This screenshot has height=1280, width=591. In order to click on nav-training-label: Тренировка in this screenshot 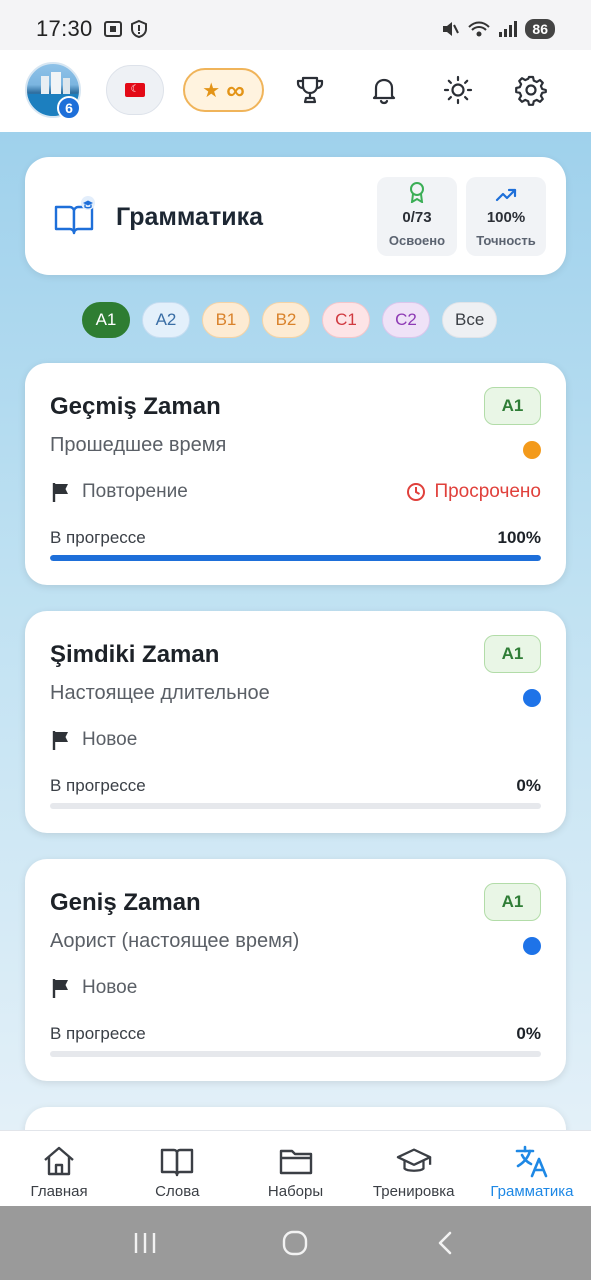, I will do `click(413, 1191)`.